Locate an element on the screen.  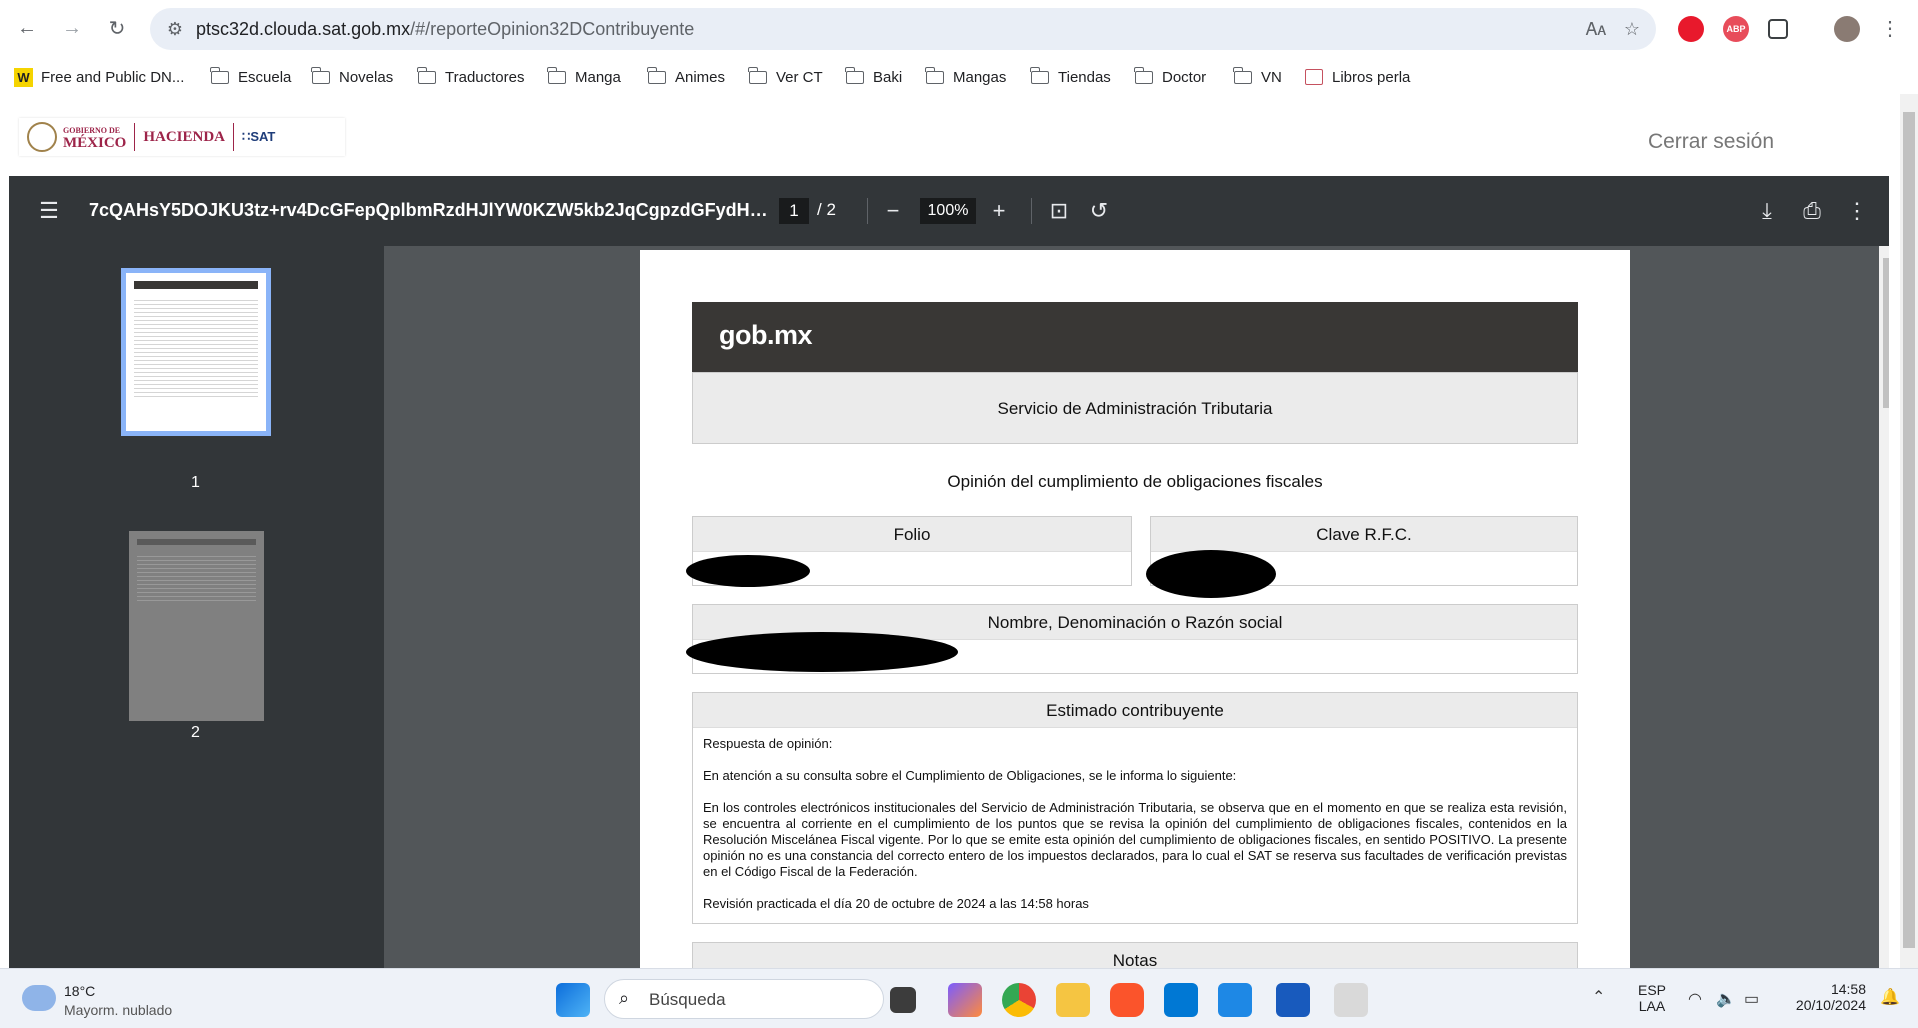
taskbar-search: ⌕ Búsqueda is located at coordinates (744, 999).